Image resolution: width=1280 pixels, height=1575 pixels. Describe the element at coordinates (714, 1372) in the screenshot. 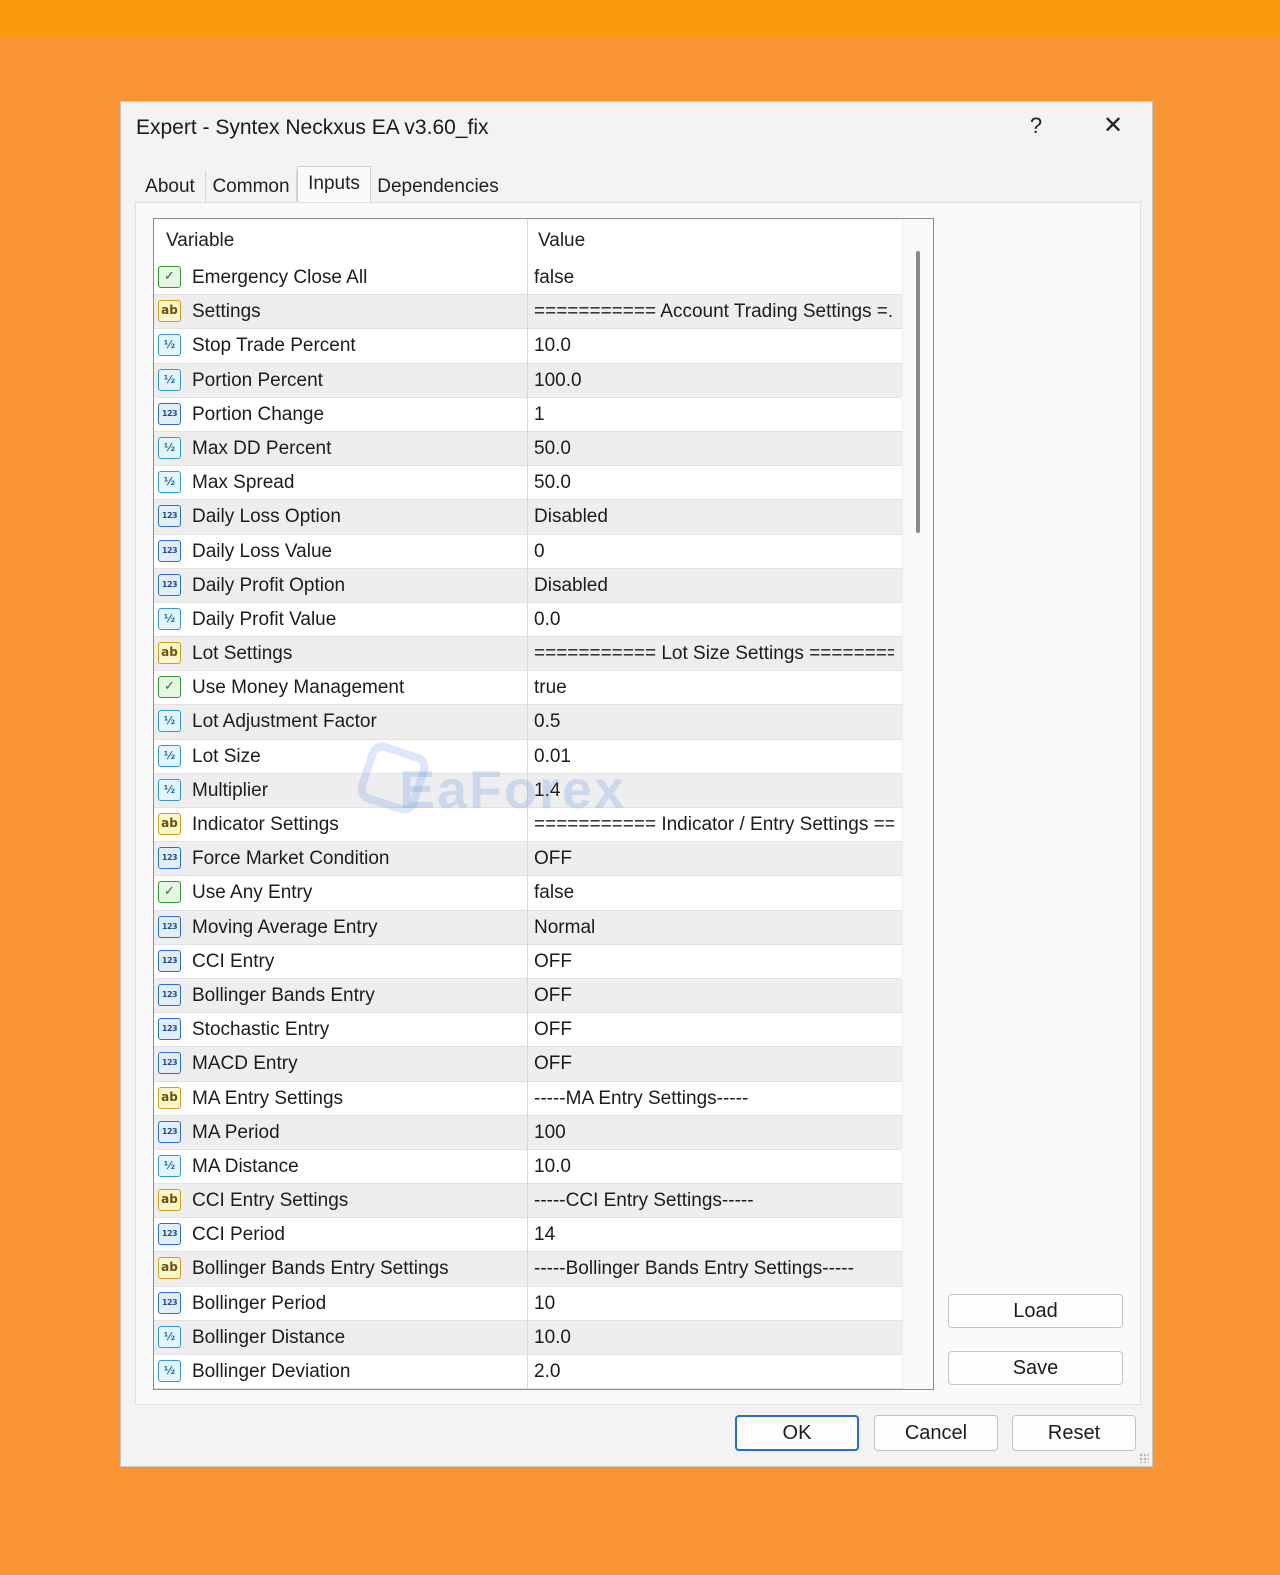

I see `variable-value: 2.0` at that location.